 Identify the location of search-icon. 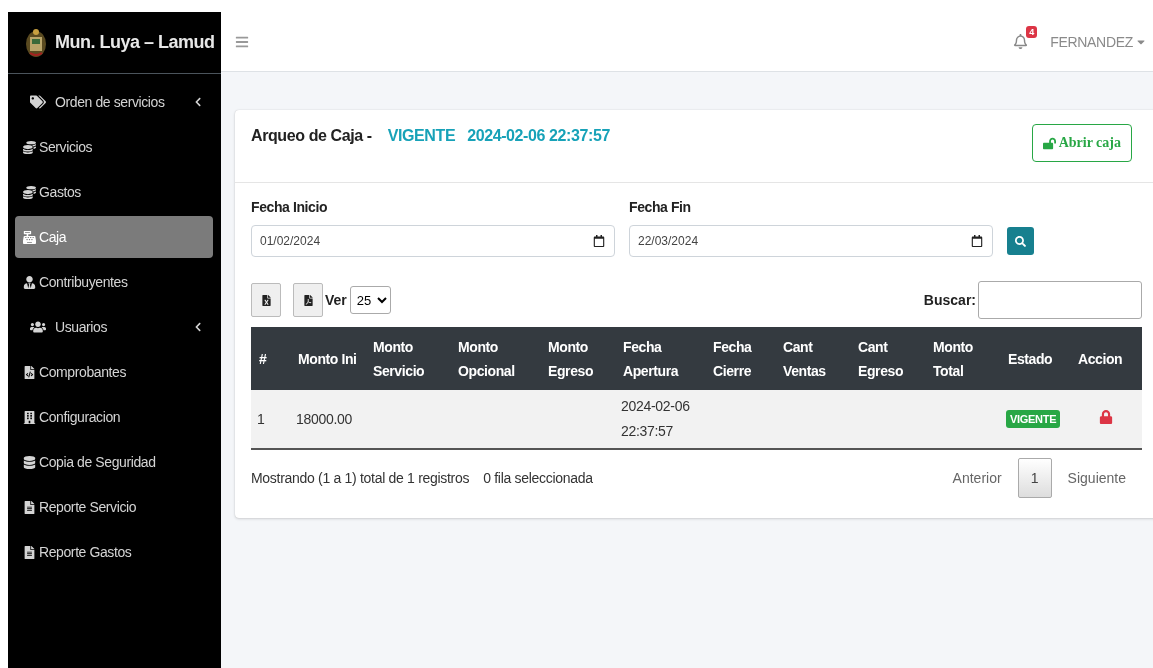
(1020, 241).